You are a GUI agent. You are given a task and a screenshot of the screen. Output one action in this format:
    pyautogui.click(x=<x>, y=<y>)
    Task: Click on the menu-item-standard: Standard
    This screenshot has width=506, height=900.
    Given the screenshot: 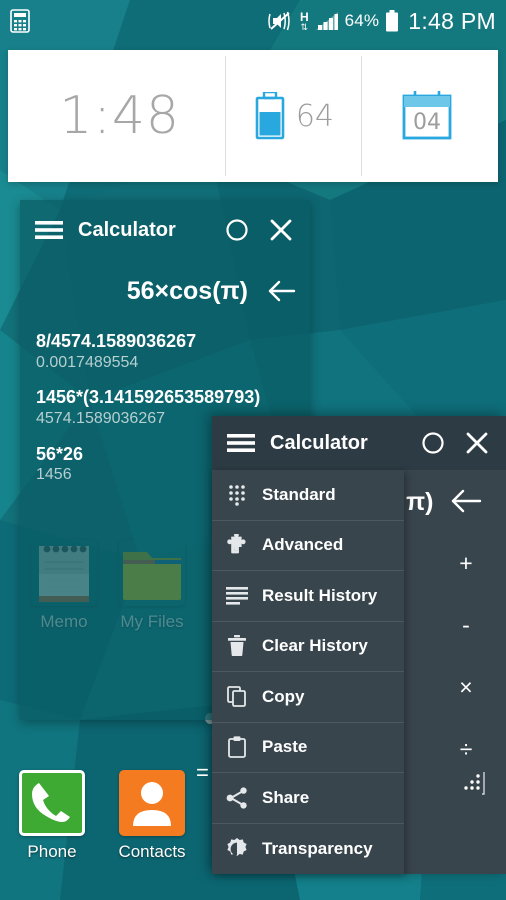 What is the action you would take?
    pyautogui.click(x=308, y=495)
    